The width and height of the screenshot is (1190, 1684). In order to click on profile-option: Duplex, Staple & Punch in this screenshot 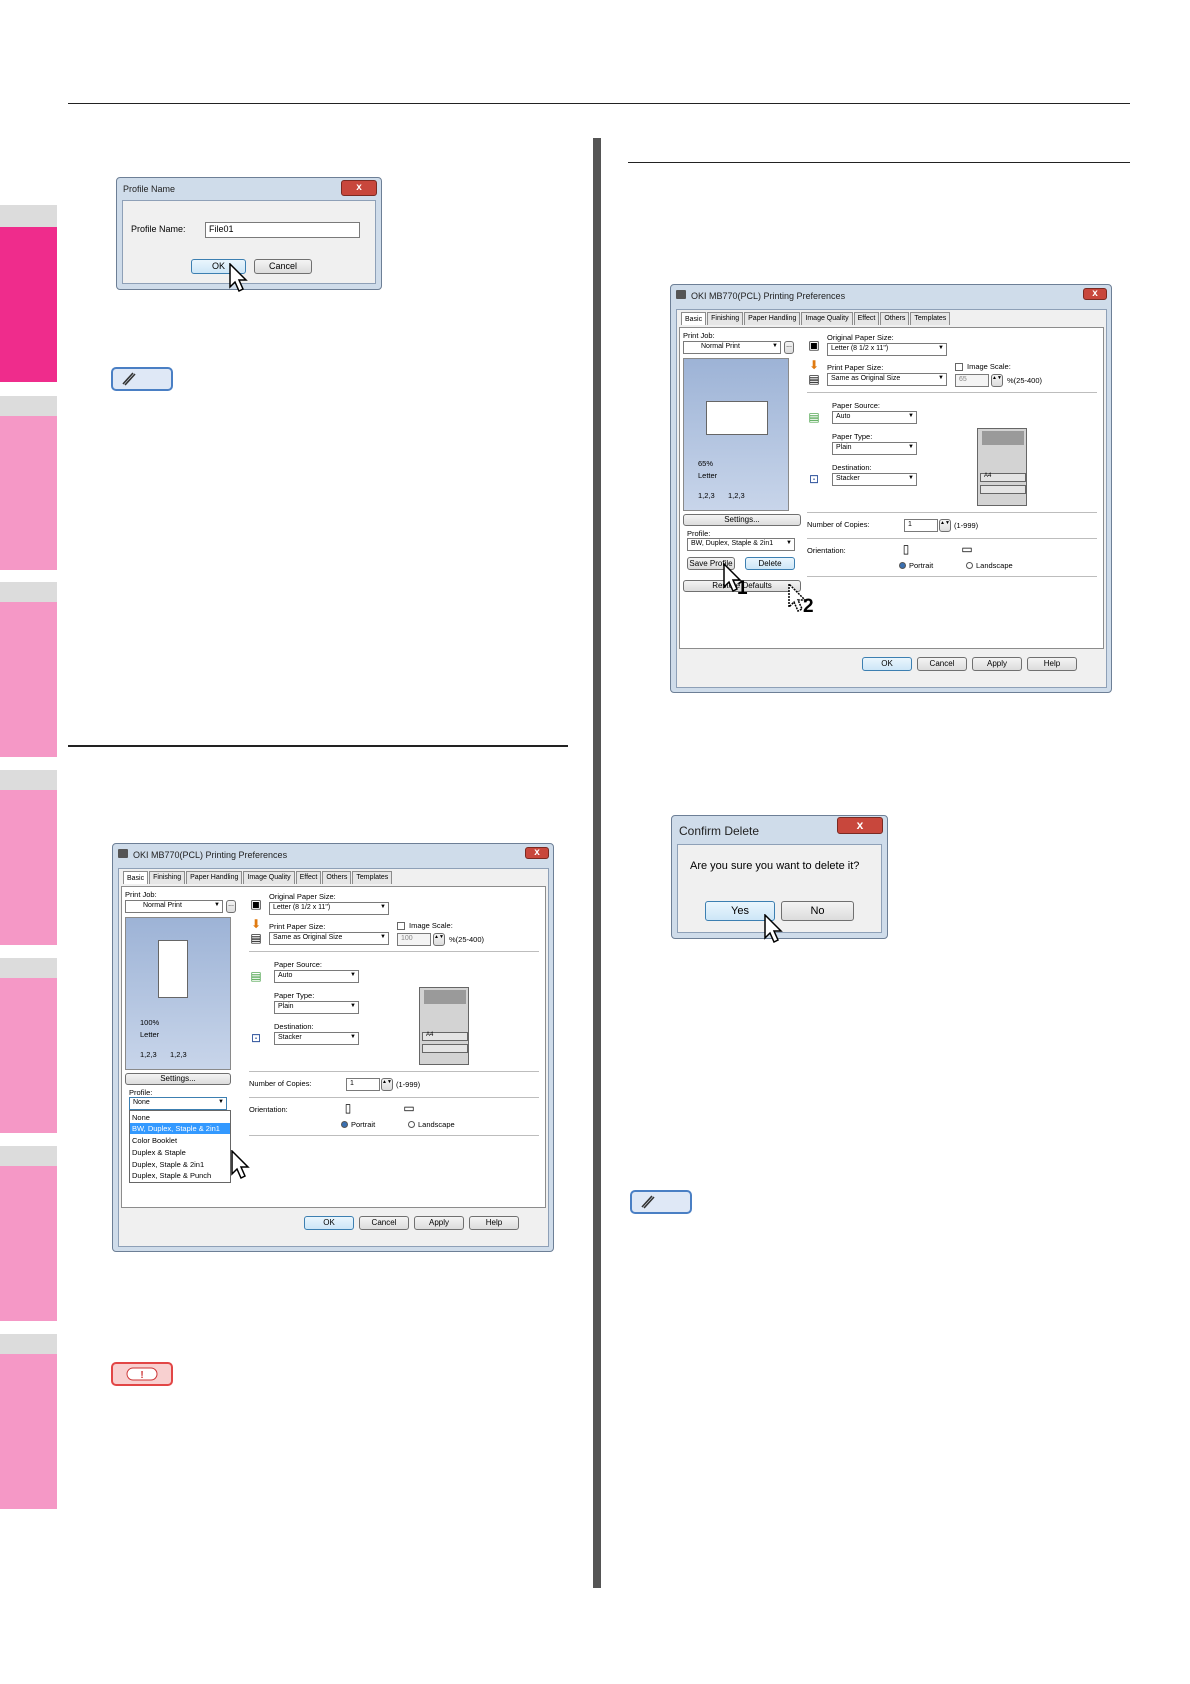, I will do `click(171, 1175)`.